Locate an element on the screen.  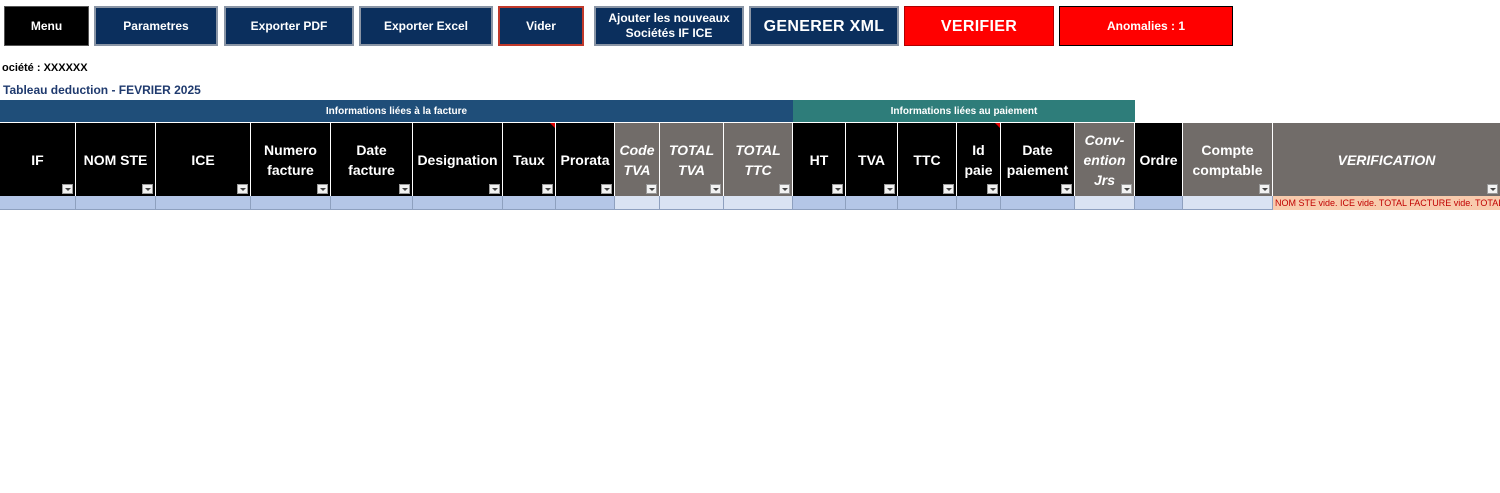
cell-prorata is located at coordinates (585, 203).